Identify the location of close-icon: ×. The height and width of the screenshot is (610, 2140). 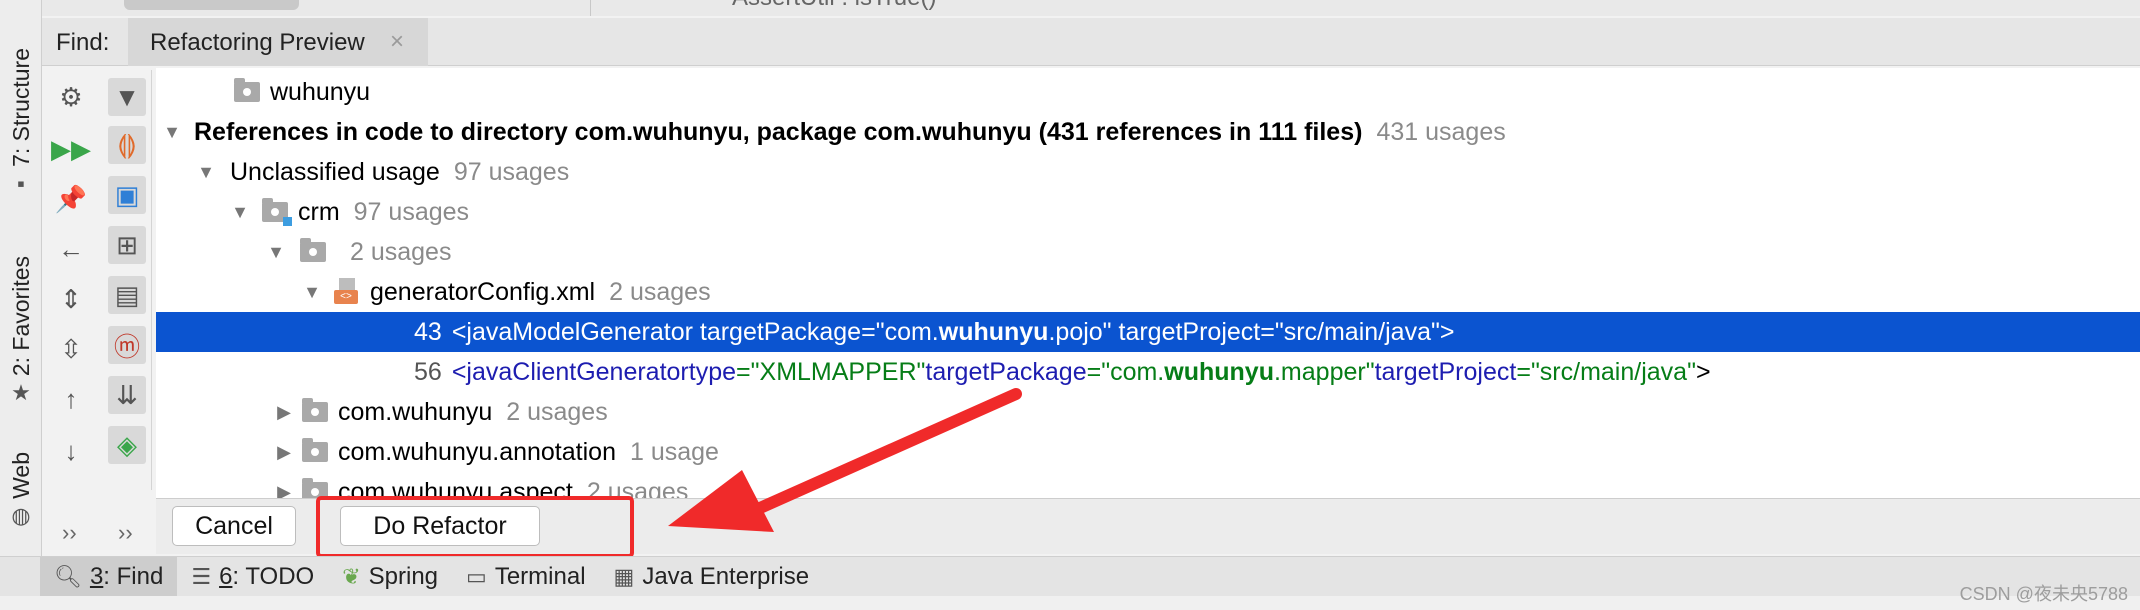
(397, 42).